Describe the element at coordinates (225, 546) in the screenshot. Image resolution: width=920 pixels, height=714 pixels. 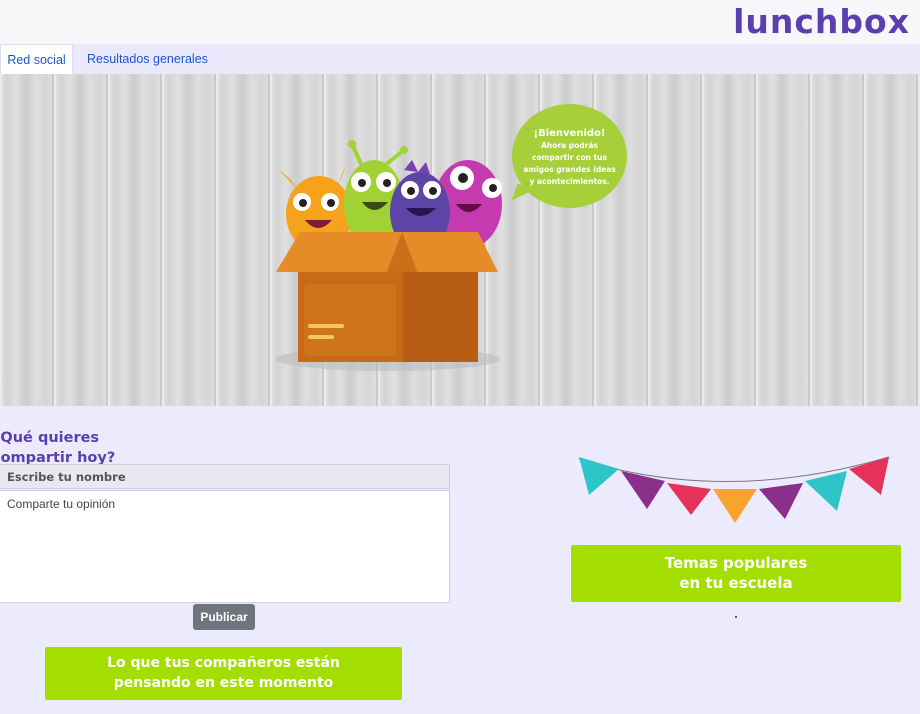
I see `opinion-textarea` at that location.